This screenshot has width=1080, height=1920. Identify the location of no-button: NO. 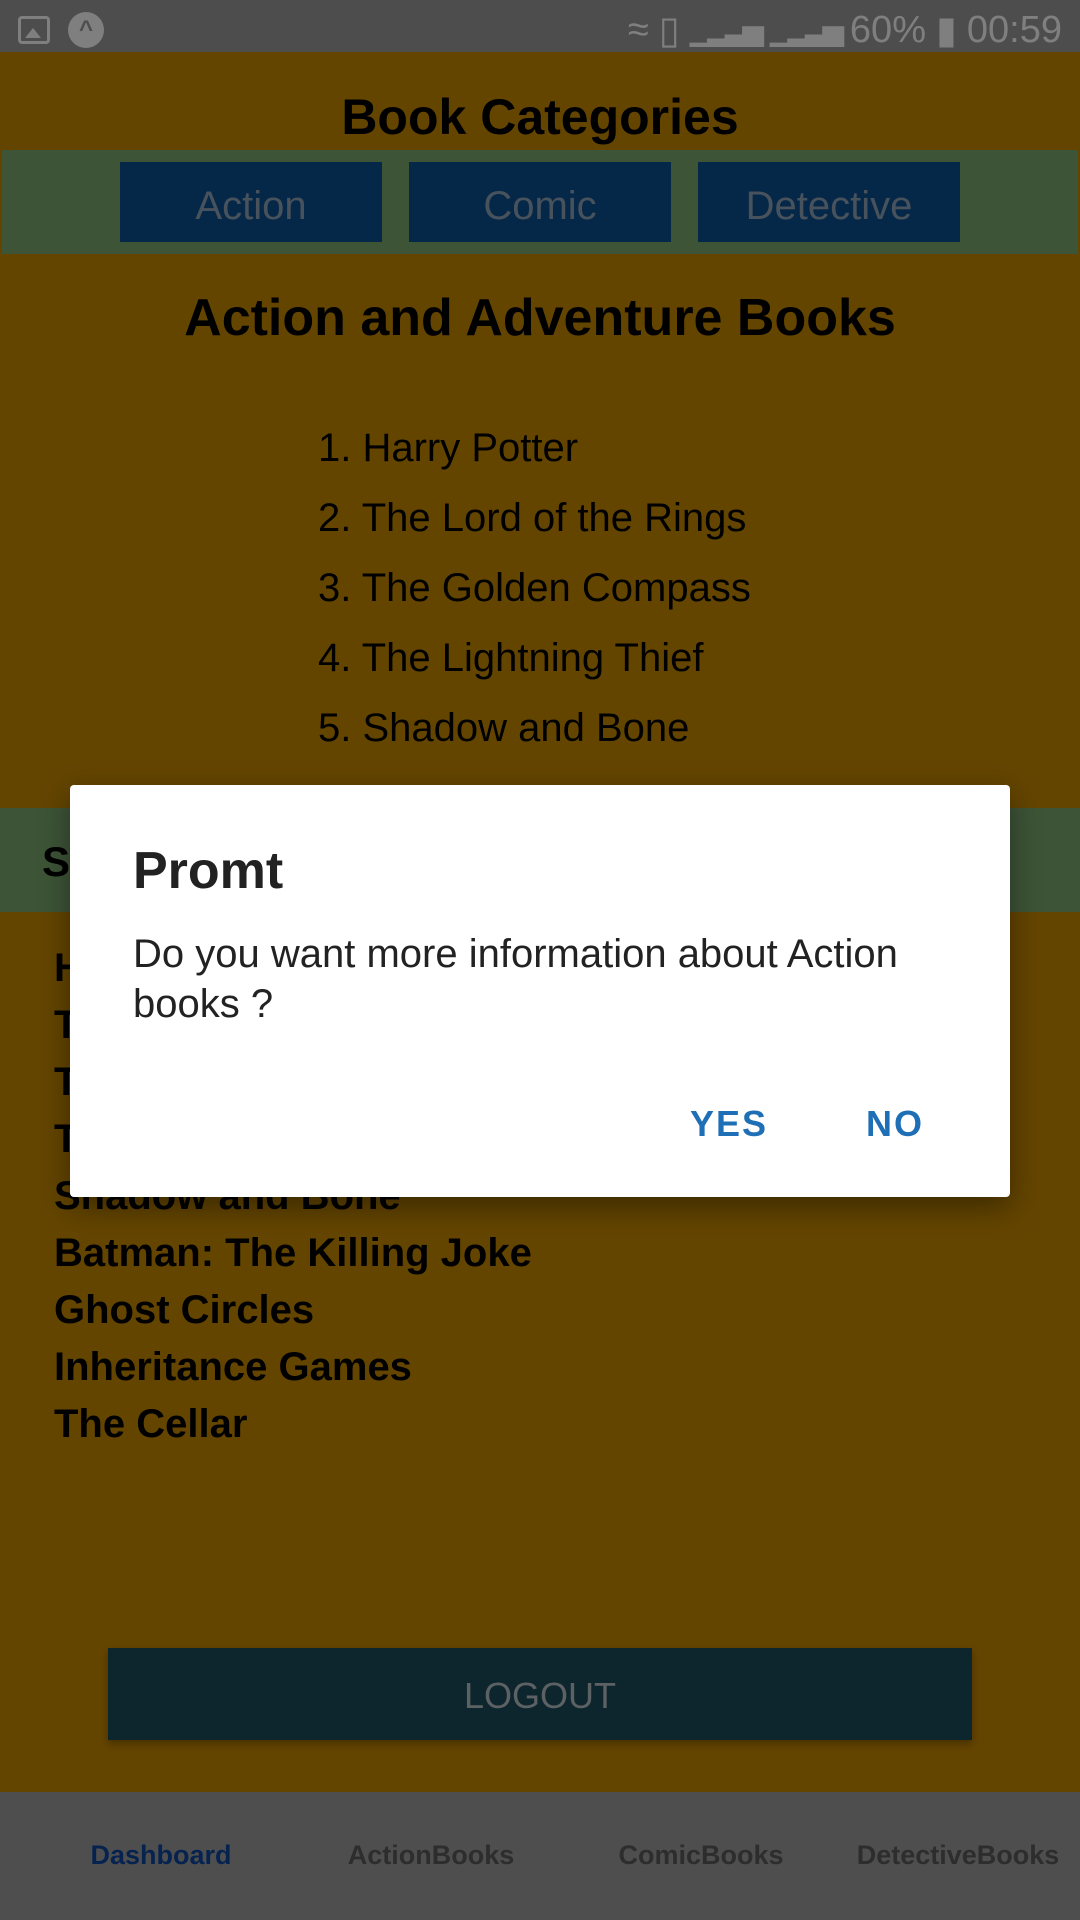
(895, 1124).